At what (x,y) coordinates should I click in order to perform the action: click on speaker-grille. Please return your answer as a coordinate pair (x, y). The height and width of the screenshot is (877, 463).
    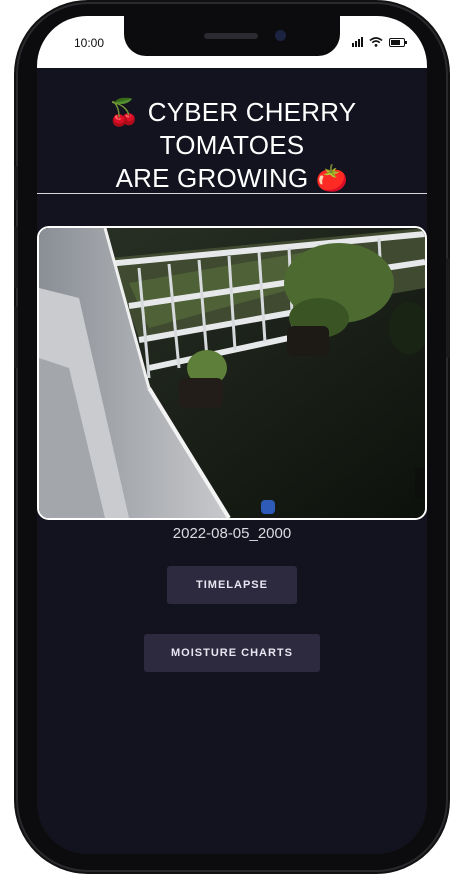
    Looking at the image, I should click on (231, 36).